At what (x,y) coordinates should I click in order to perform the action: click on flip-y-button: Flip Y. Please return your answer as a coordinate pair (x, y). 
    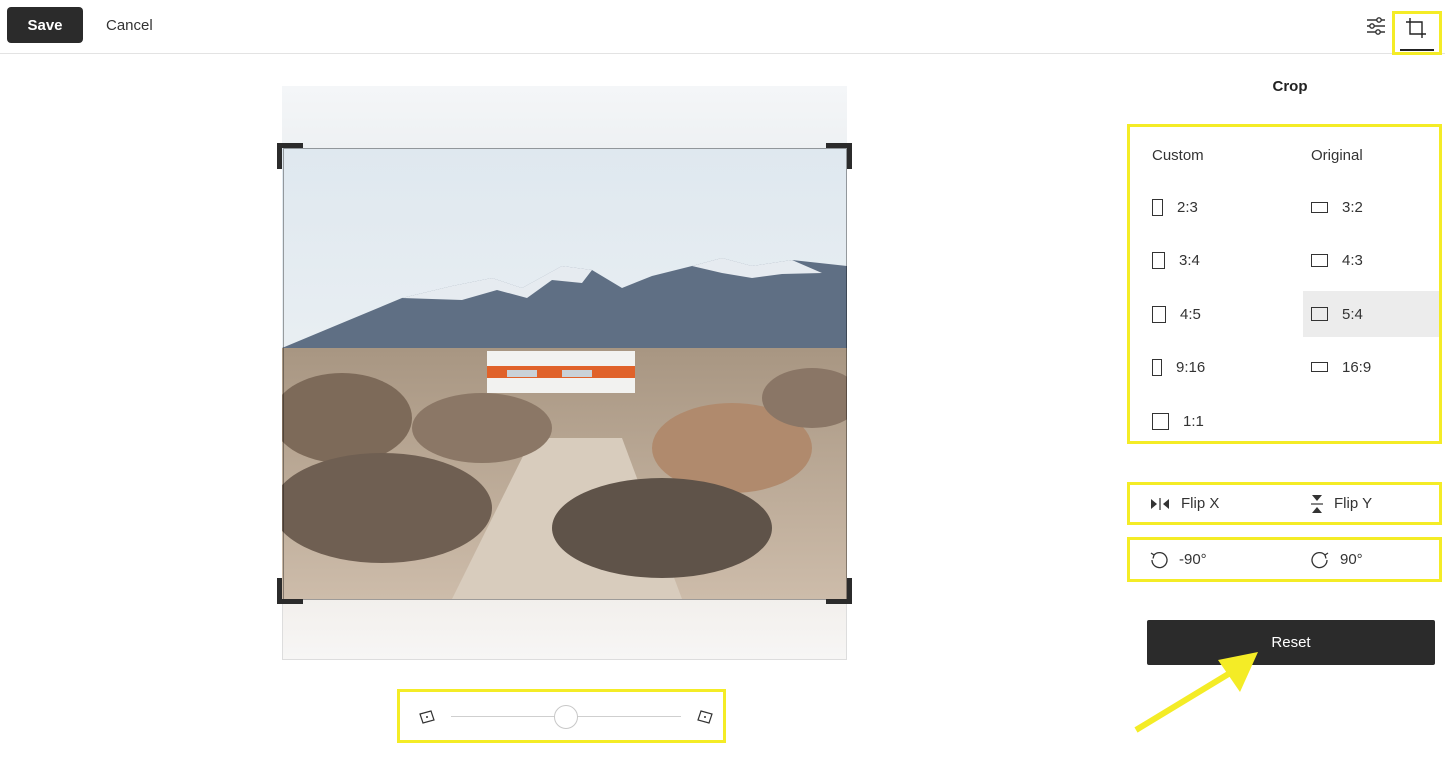
    Looking at the image, I should click on (1341, 503).